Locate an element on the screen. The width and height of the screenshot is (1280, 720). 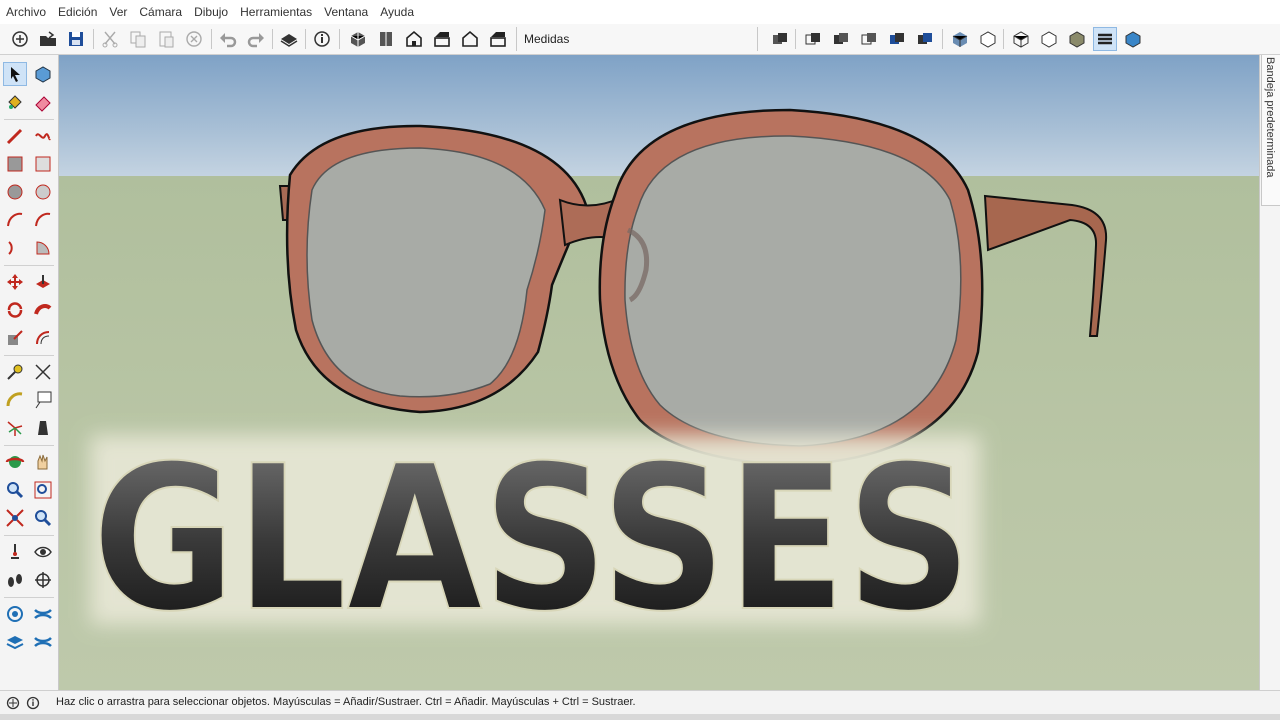
paint-bucket-icon is located at coordinates (15, 102).